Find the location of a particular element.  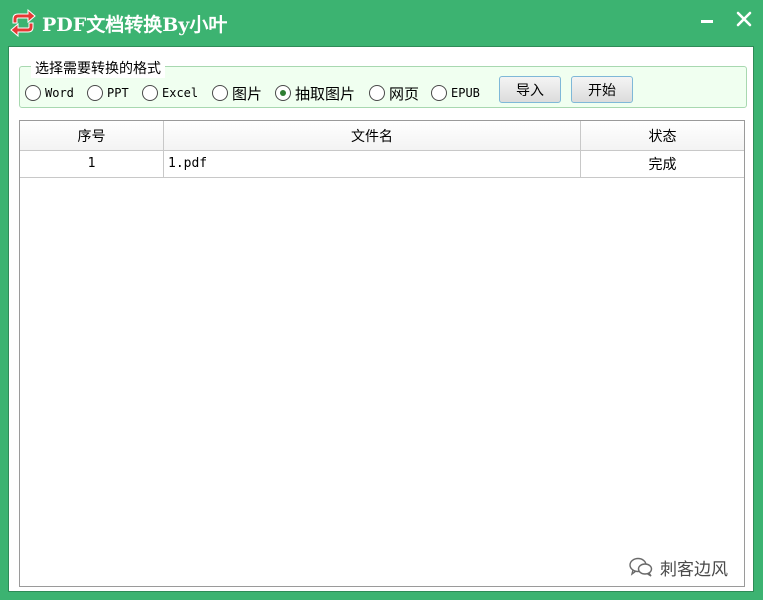

close-button is located at coordinates (744, 20).